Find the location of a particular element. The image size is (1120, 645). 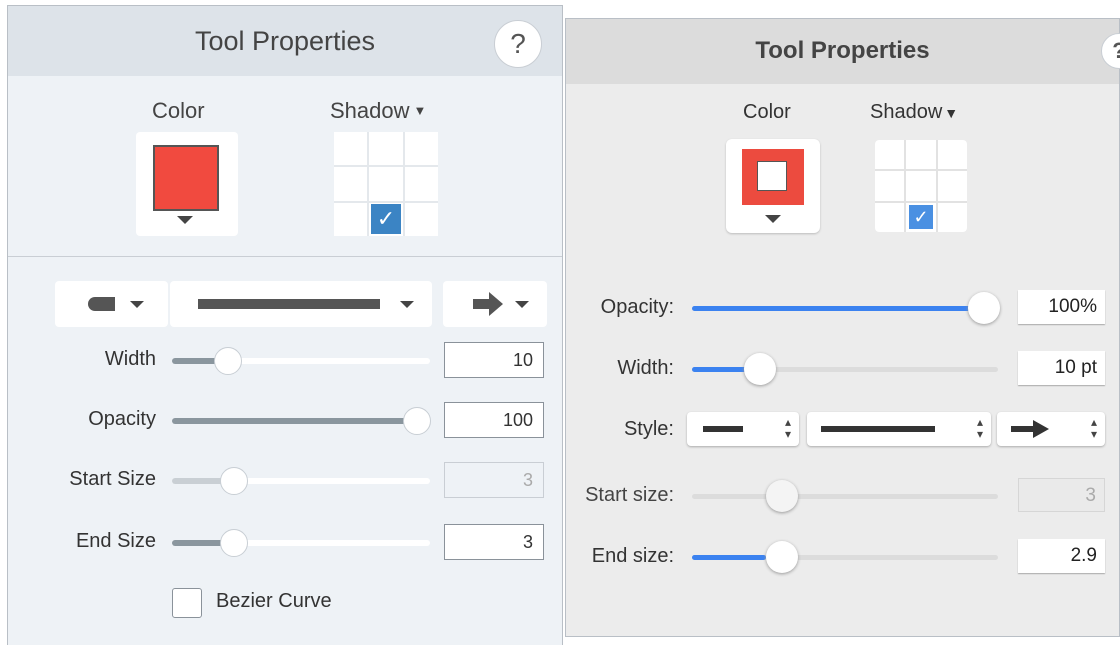

style-label: Style: is located at coordinates (648, 429).